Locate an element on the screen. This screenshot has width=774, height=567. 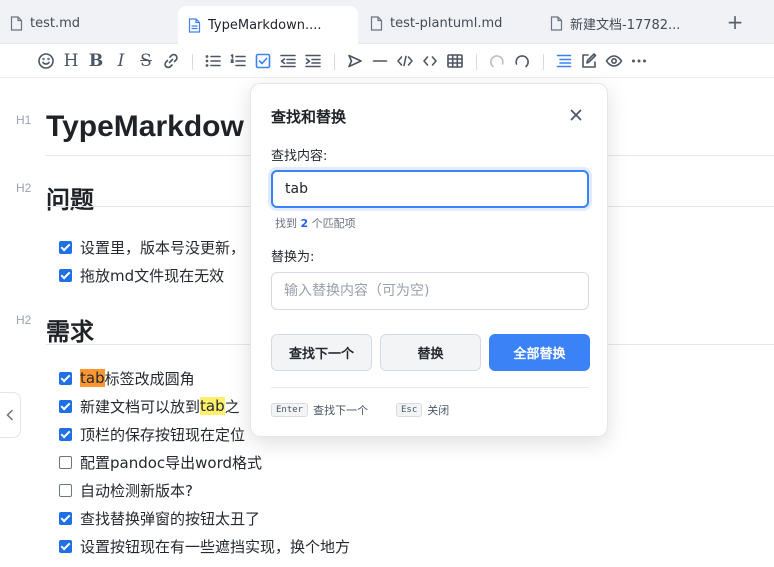
task-text: 查找替换弹窗的按钮太丑了 is located at coordinates (170, 518).